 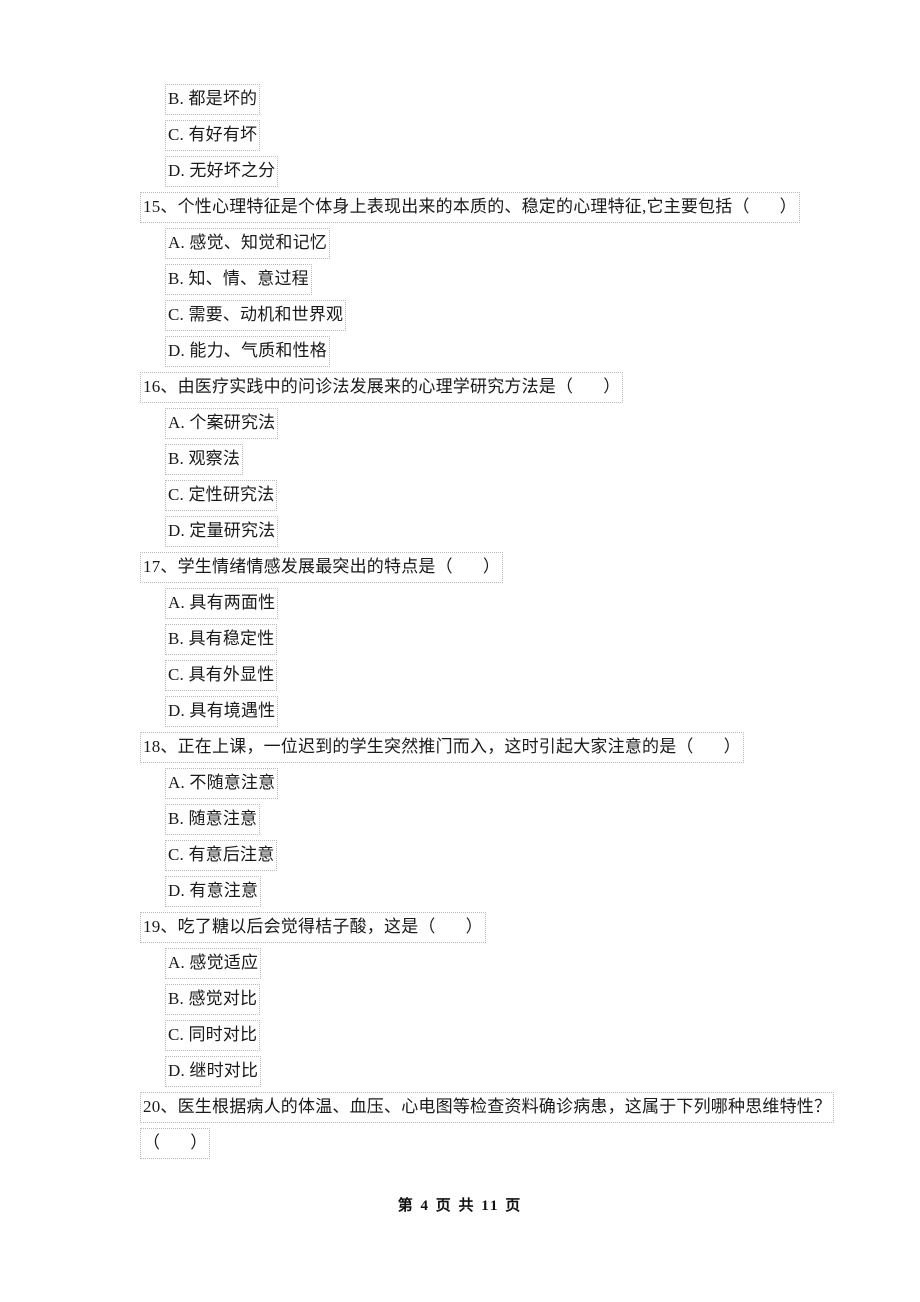 I want to click on footer-prefix: 第, so click(x=406, y=1206).